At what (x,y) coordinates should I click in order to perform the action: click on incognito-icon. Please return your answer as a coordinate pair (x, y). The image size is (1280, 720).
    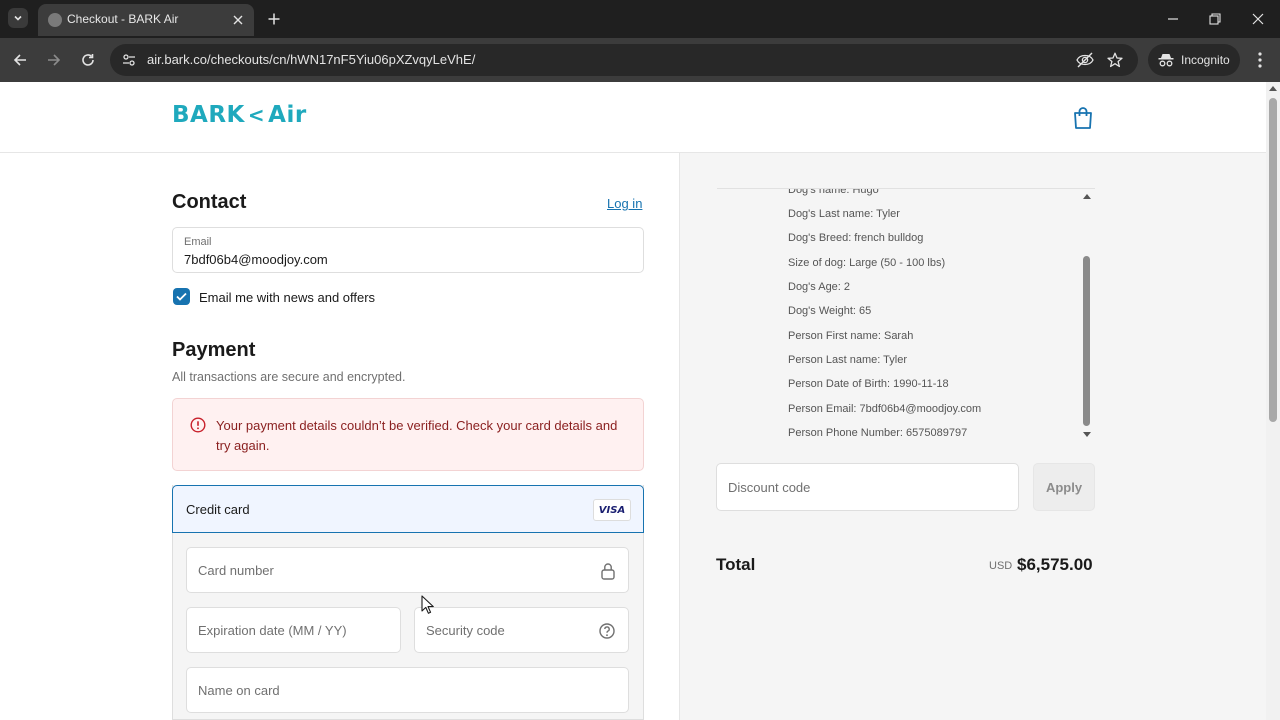
    Looking at the image, I should click on (1166, 60).